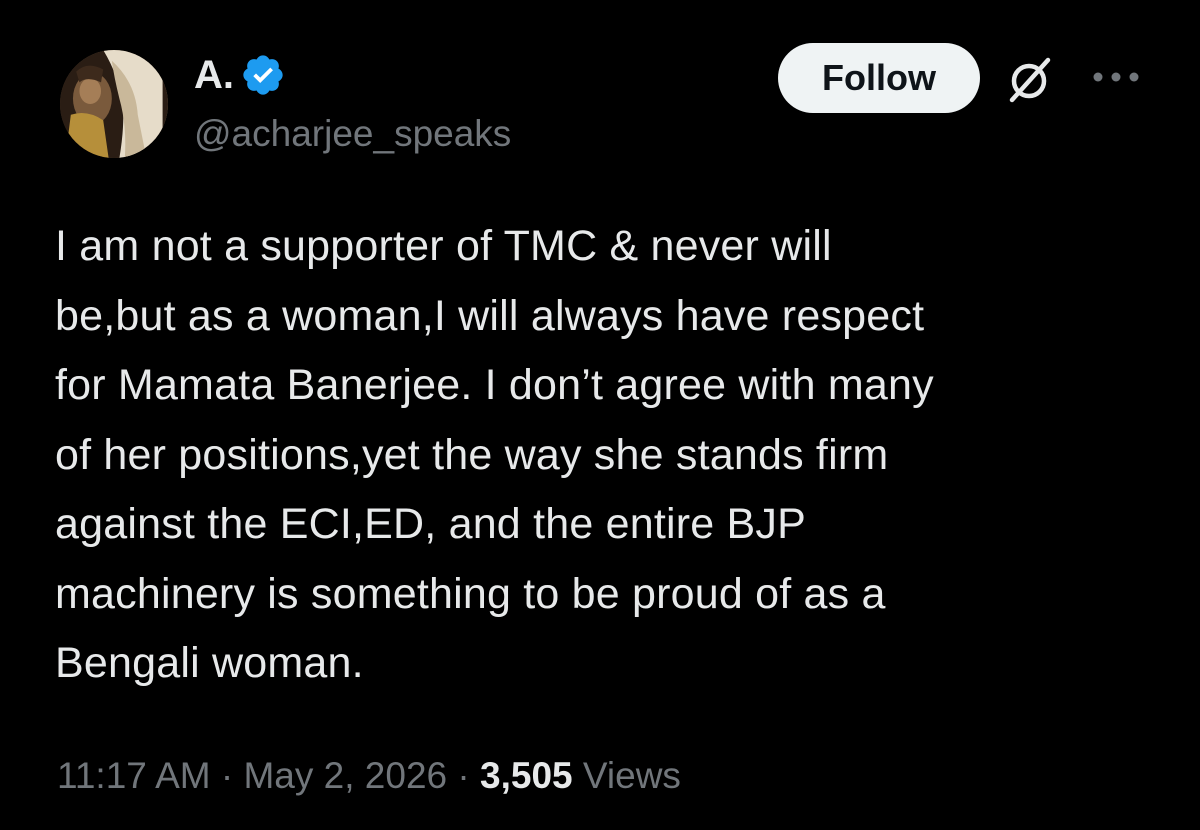 The width and height of the screenshot is (1200, 830). Describe the element at coordinates (263, 75) in the screenshot. I see `verified-badge-icon` at that location.